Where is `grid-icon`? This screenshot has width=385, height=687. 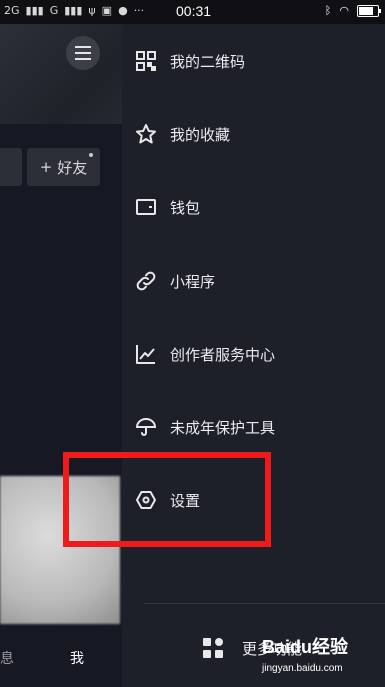
grid-icon is located at coordinates (213, 648).